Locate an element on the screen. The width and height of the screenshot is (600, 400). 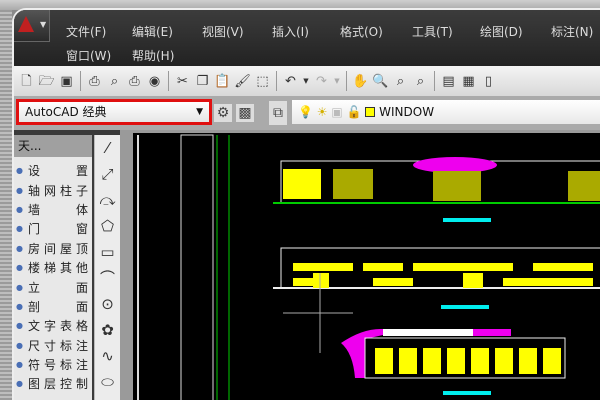
design-center-icon: ▦ is located at coordinates (468, 81).